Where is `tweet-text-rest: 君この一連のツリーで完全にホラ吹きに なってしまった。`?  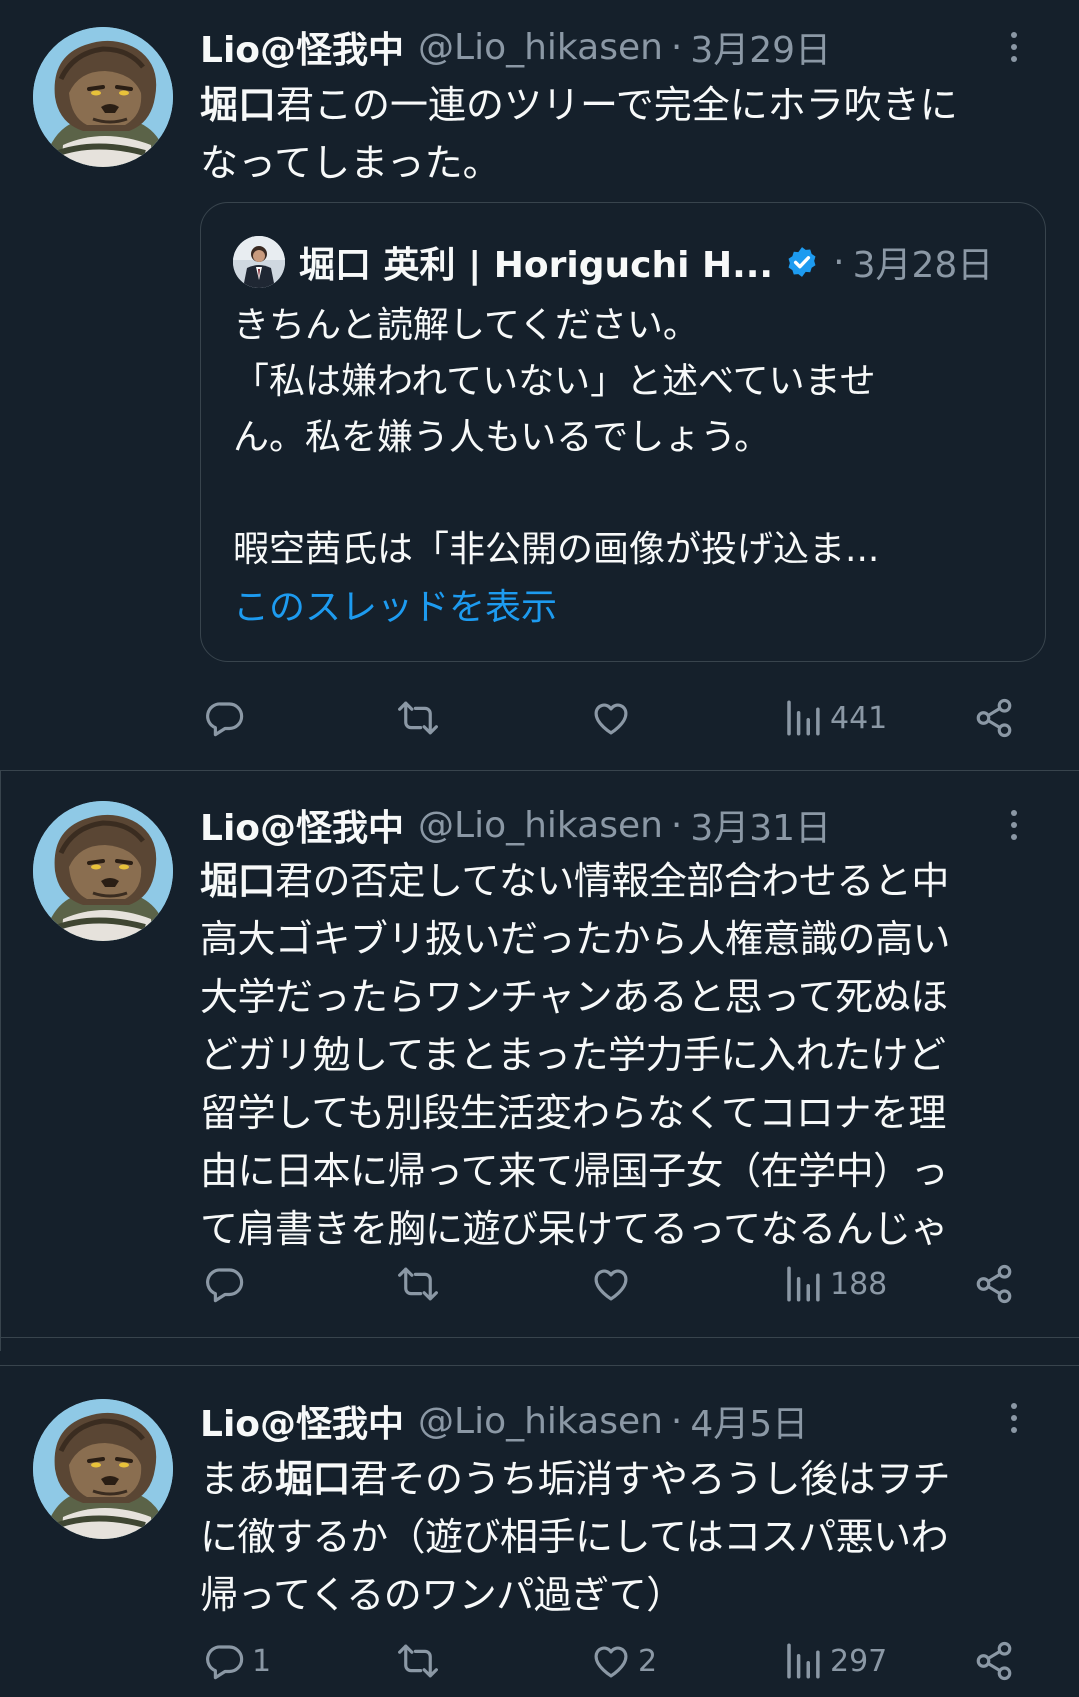 tweet-text-rest: 君この一連のツリーで完全にホラ吹きに なってしまった。 is located at coordinates (579, 134).